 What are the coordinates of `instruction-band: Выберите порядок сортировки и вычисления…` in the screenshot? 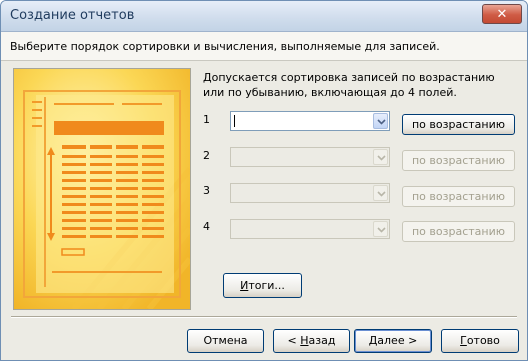 It's located at (264, 46).